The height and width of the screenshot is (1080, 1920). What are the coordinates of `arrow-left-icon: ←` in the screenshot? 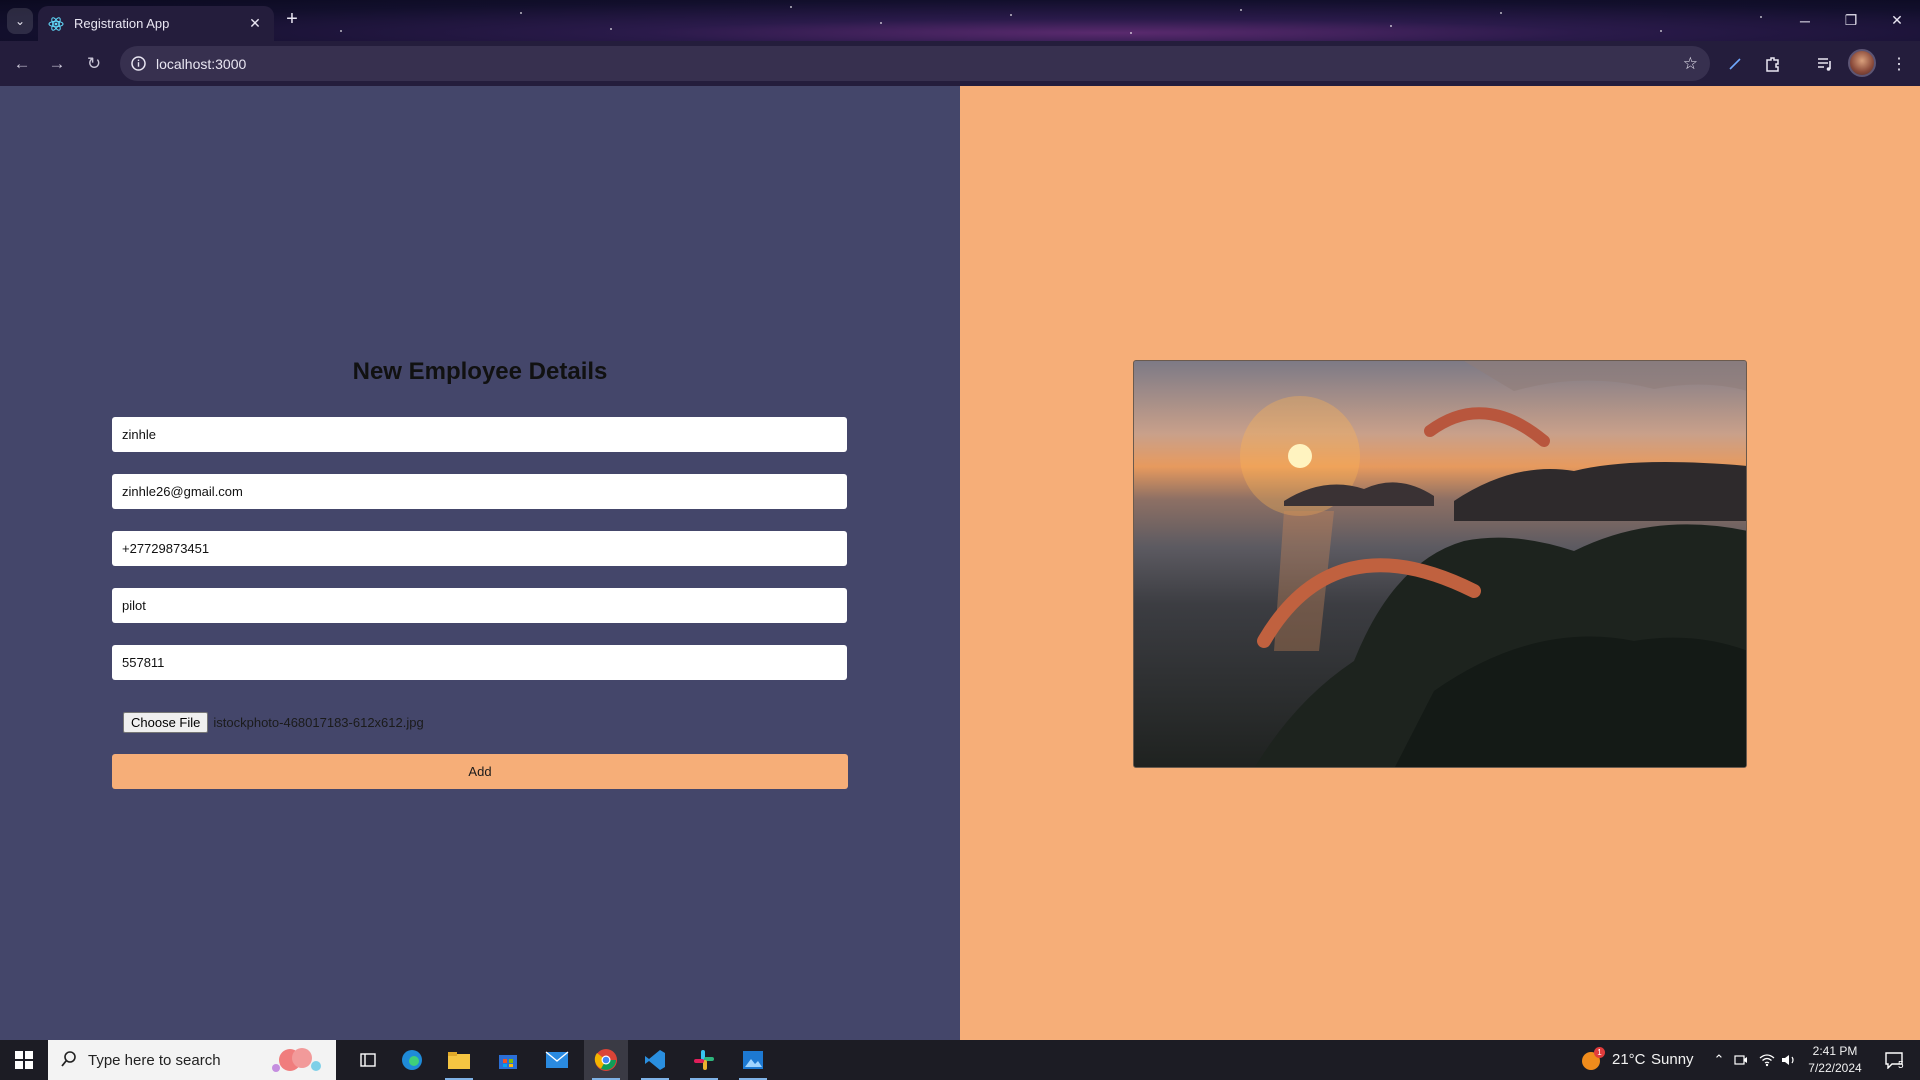 It's located at (22, 63).